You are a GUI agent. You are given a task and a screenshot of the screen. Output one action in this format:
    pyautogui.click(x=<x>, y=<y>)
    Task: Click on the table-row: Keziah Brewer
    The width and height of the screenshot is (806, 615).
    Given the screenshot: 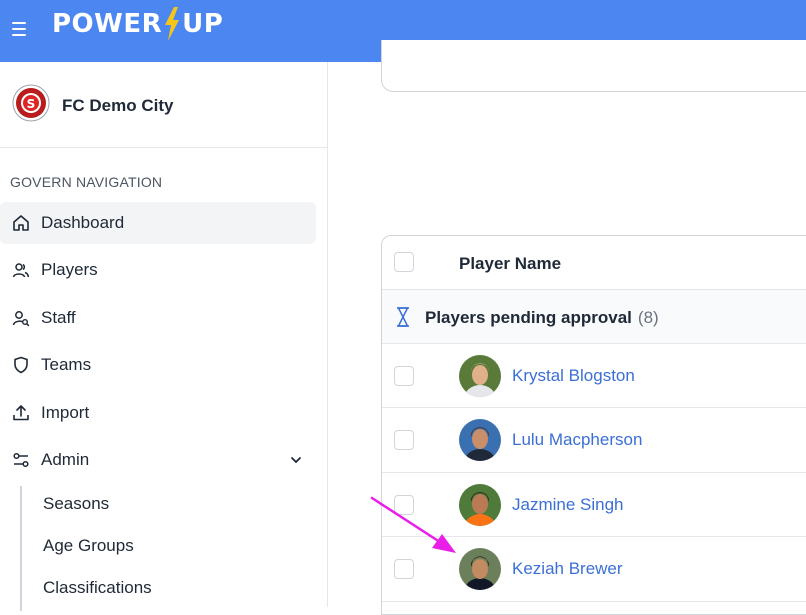 What is the action you would take?
    pyautogui.click(x=594, y=569)
    